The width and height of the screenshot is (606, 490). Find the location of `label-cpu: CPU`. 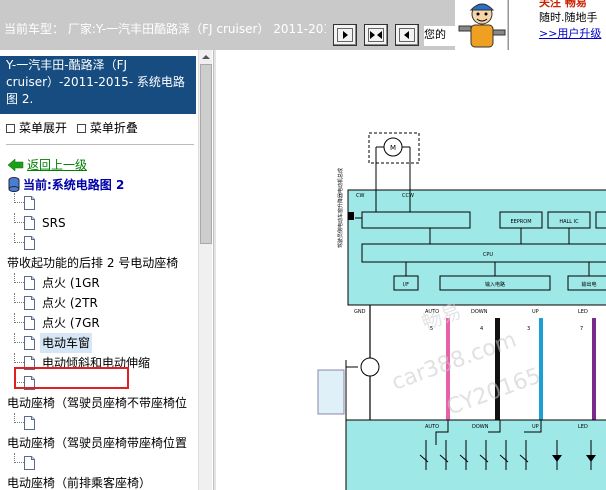

label-cpu: CPU is located at coordinates (488, 255).